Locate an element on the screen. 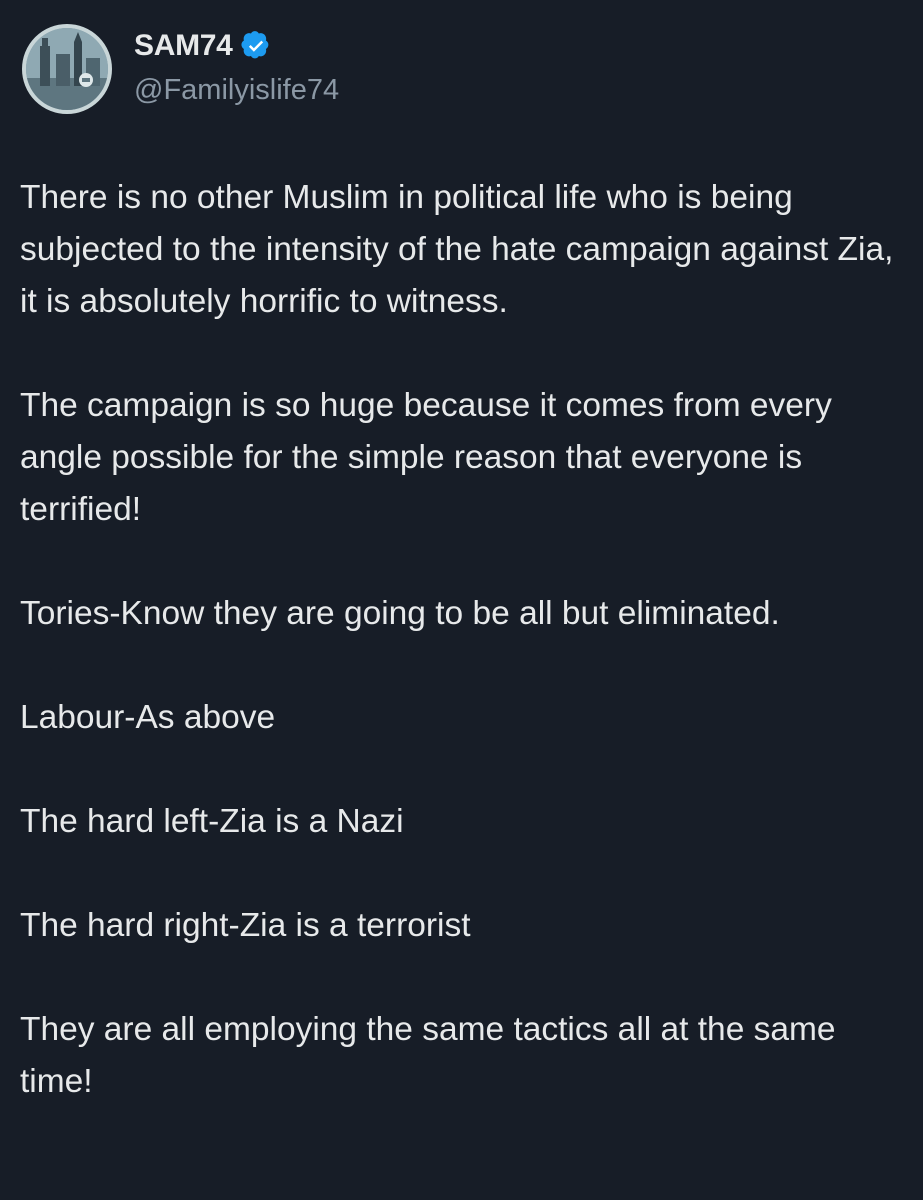 The height and width of the screenshot is (1200, 923). avatar is located at coordinates (67, 69).